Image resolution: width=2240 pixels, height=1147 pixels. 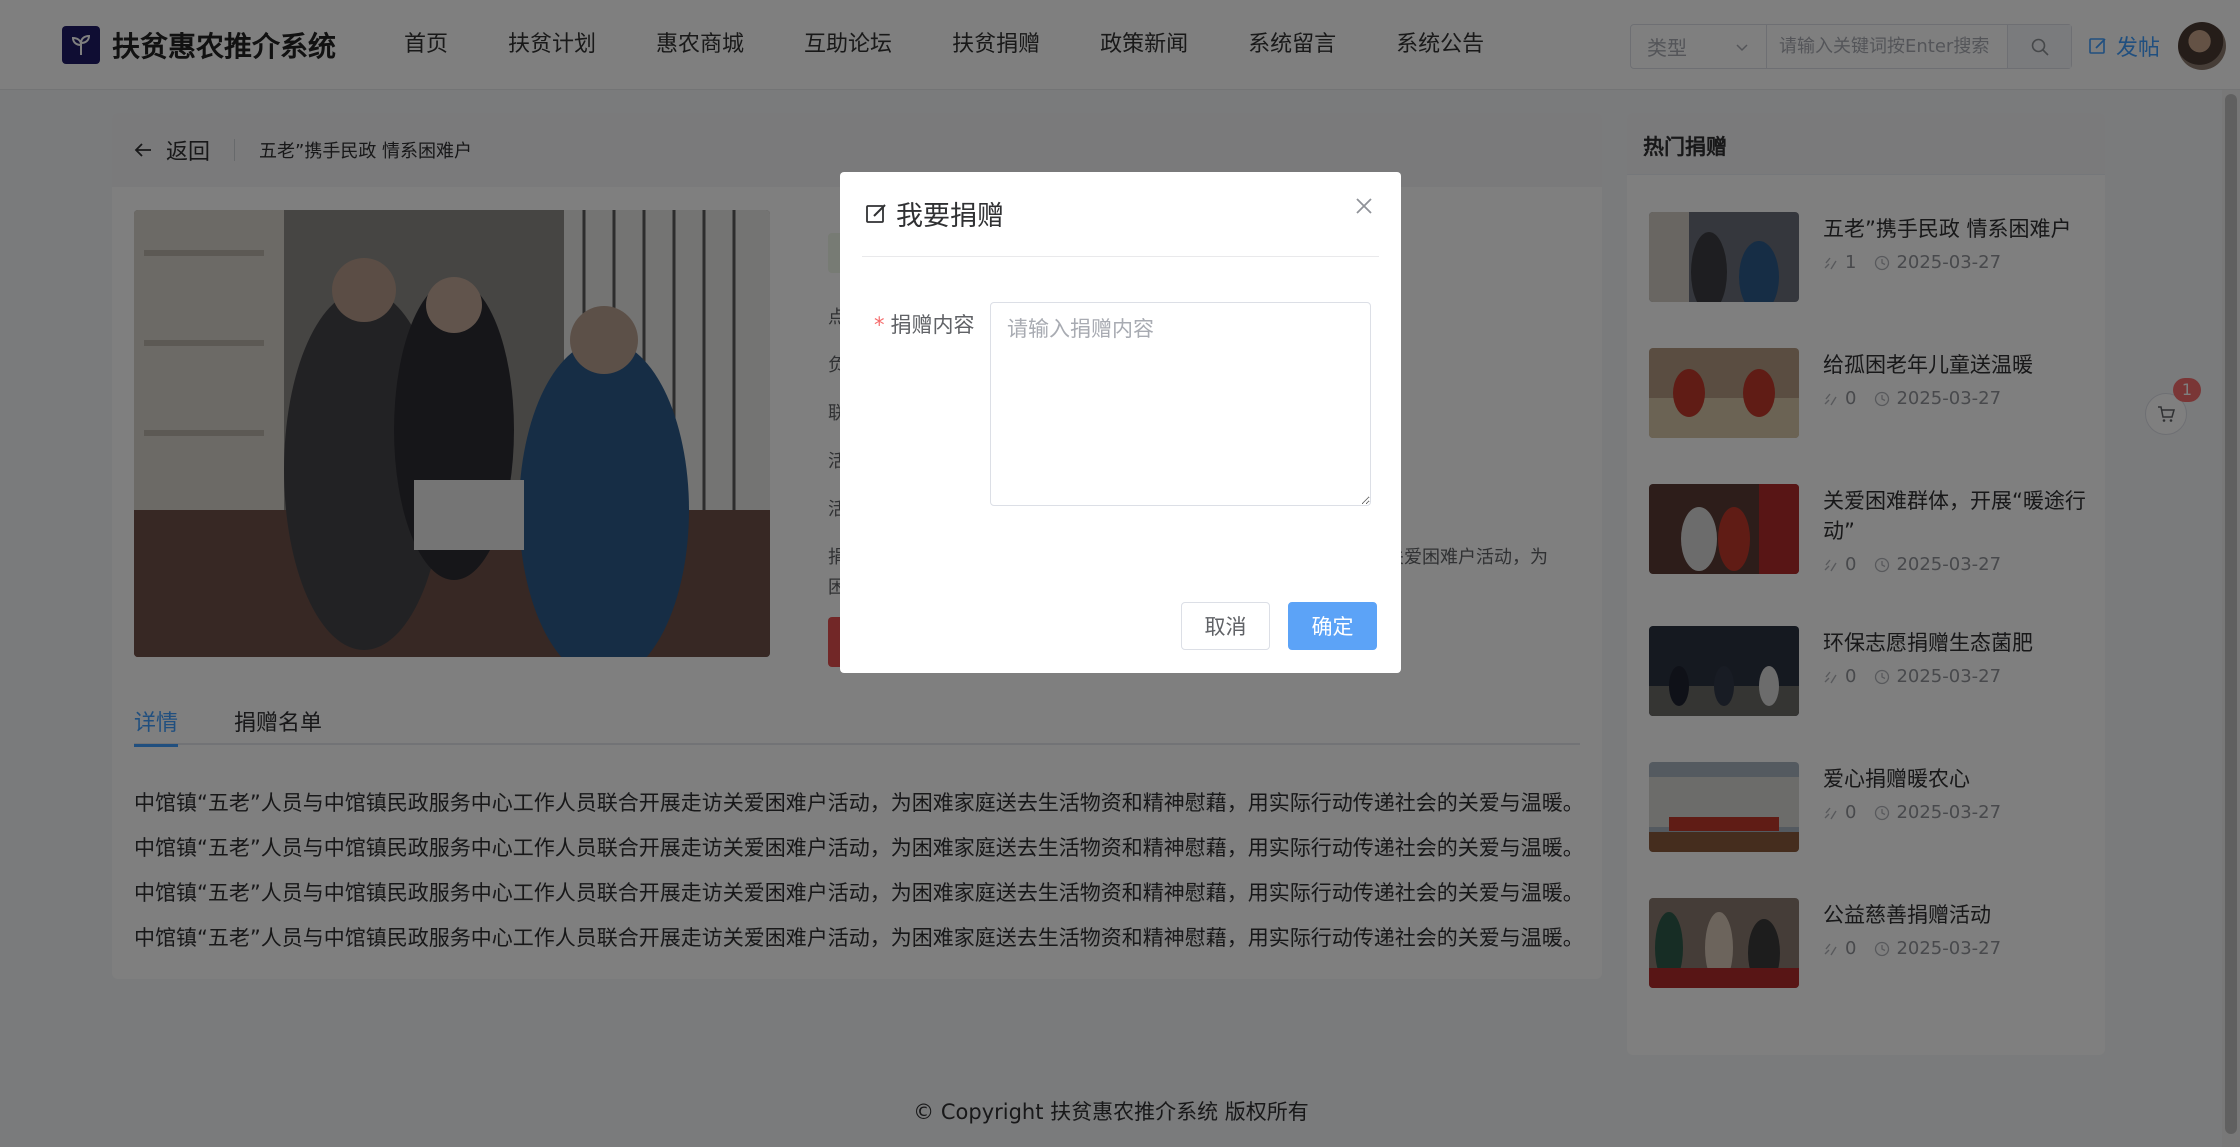 What do you see at coordinates (950, 216) in the screenshot?
I see `dialog-title: 我要捐赠` at bounding box center [950, 216].